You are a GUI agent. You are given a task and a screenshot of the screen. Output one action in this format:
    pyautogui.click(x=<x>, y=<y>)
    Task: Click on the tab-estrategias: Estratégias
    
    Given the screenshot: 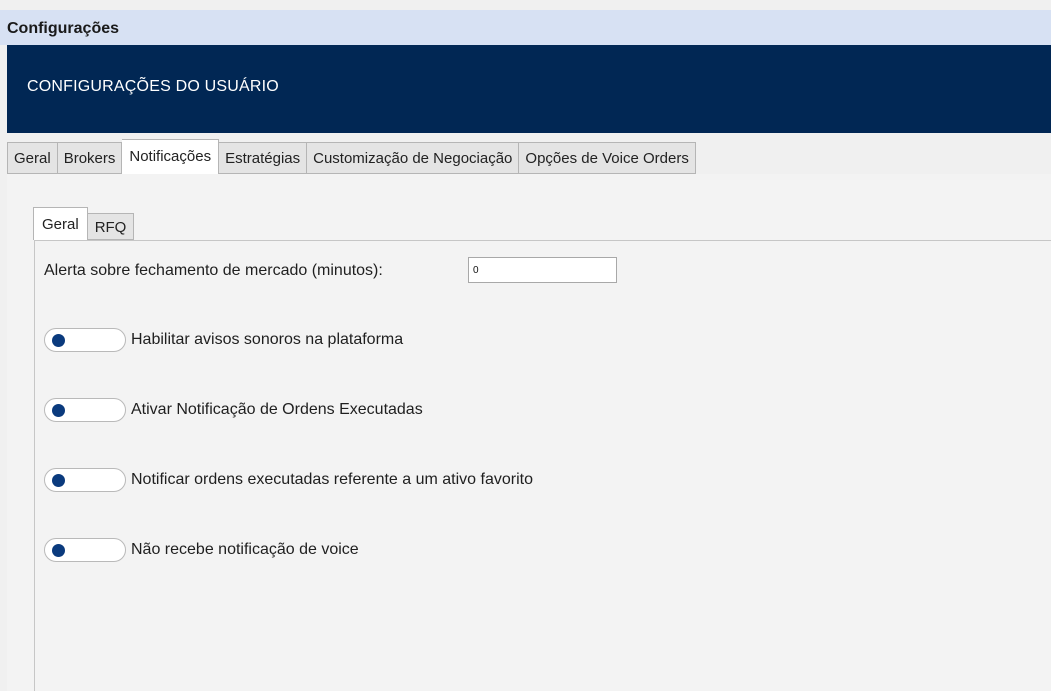 What is the action you would take?
    pyautogui.click(x=263, y=158)
    